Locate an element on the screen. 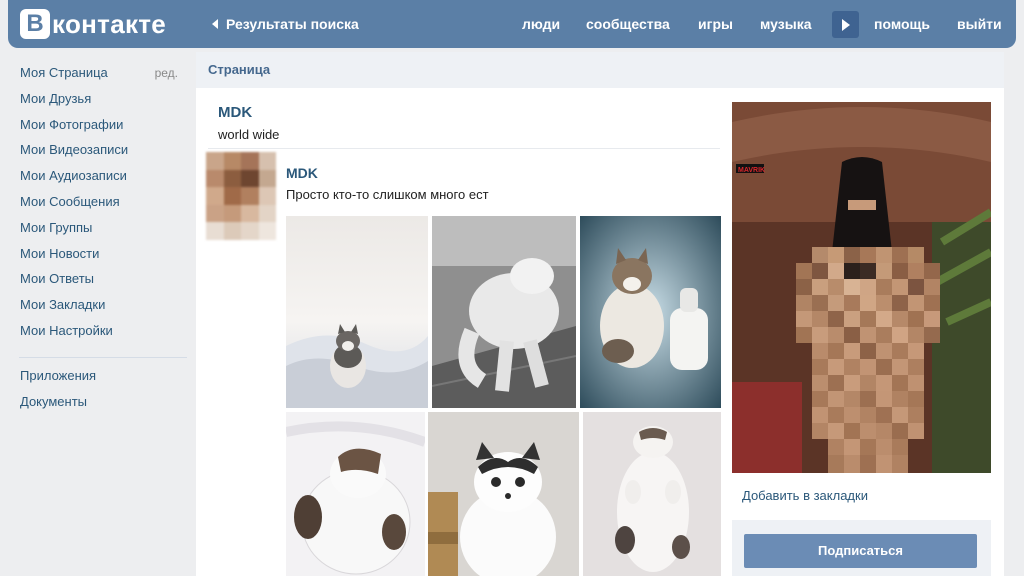  sidebar-item-settings: Мои Настройки is located at coordinates (104, 335).